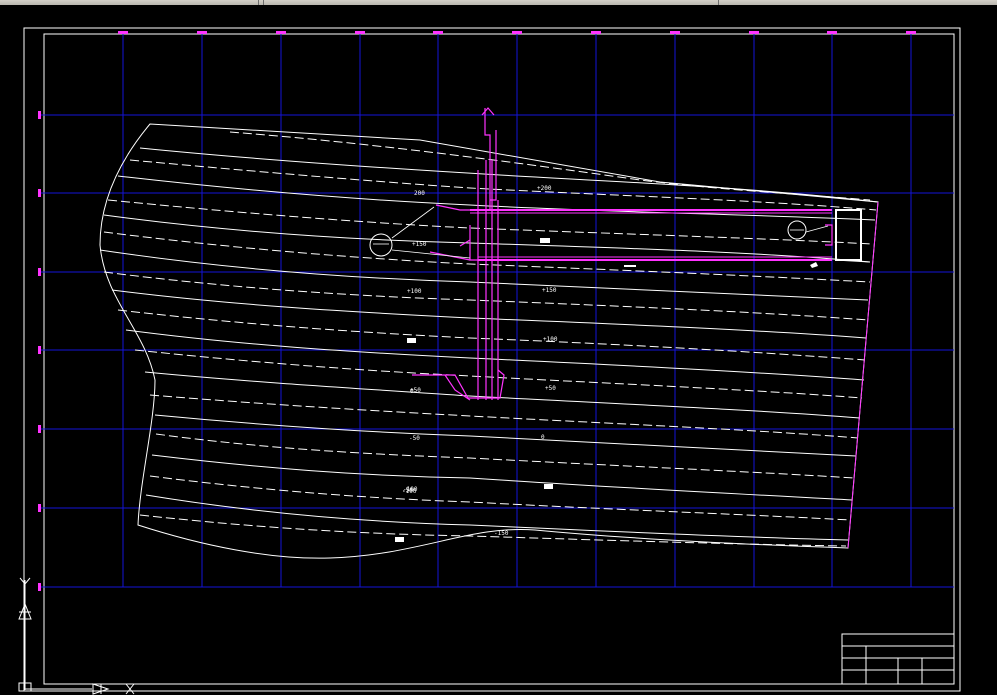 Image resolution: width=997 pixels, height=695 pixels. Describe the element at coordinates (414, 438) in the screenshot. I see `contour-label: -50` at that location.